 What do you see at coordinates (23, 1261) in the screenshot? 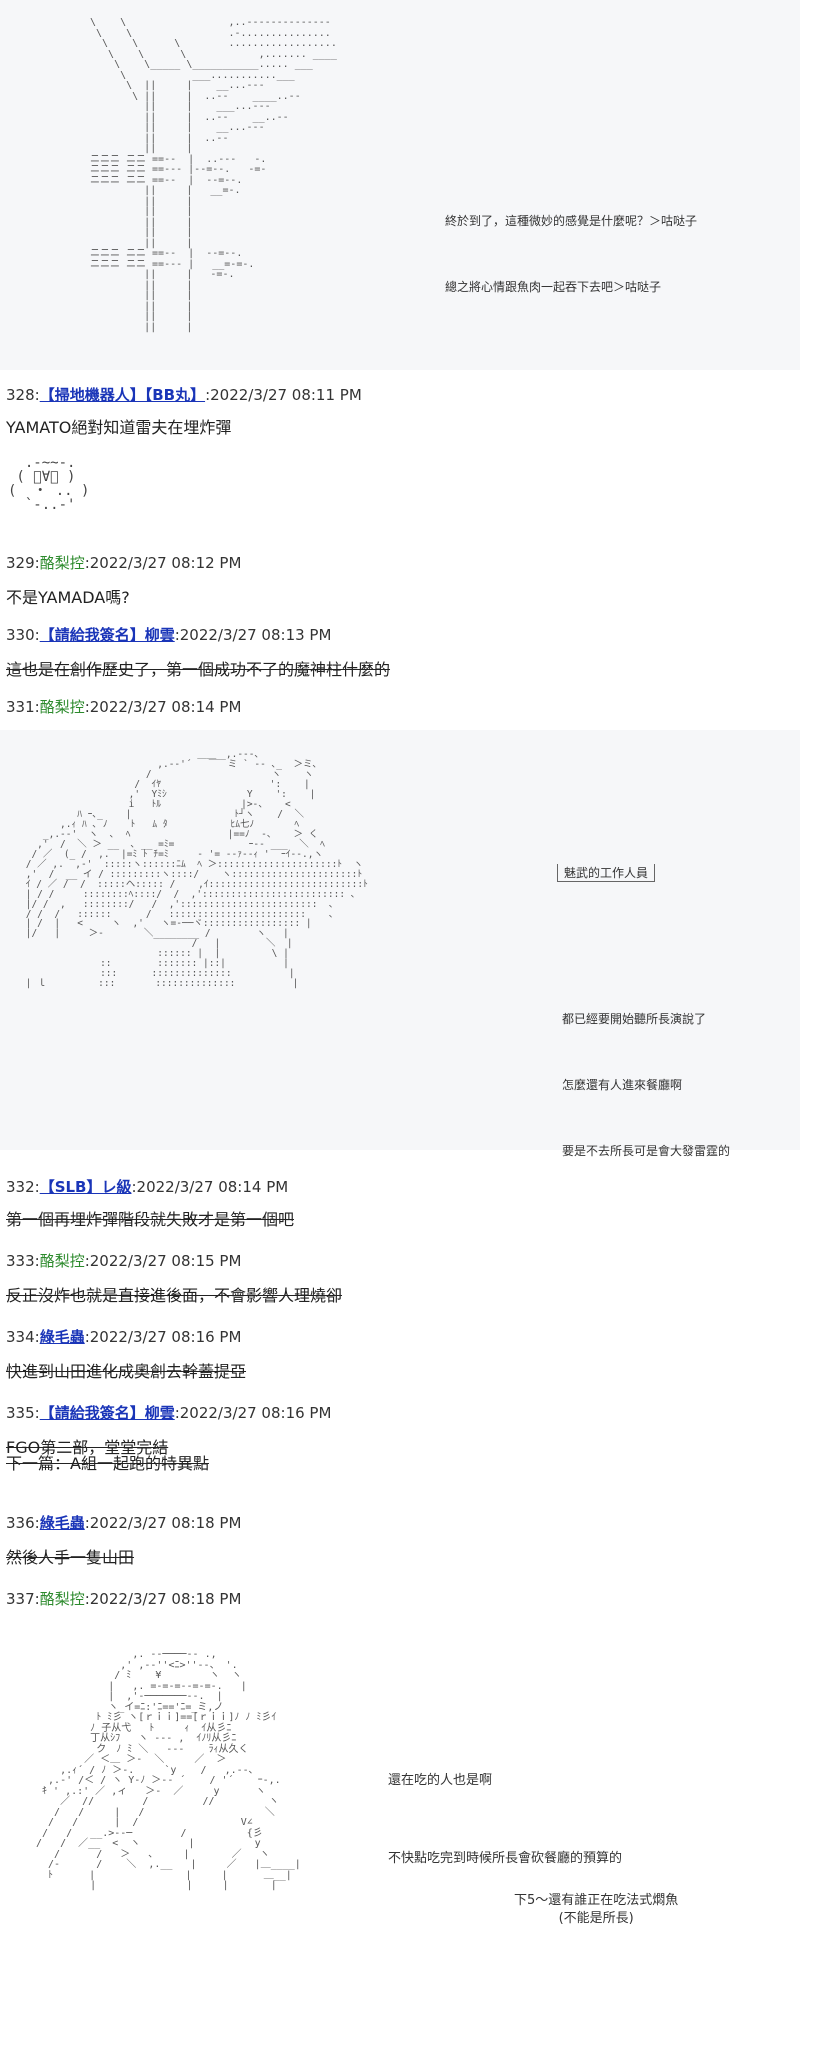
I see `post-number: 333:` at bounding box center [23, 1261].